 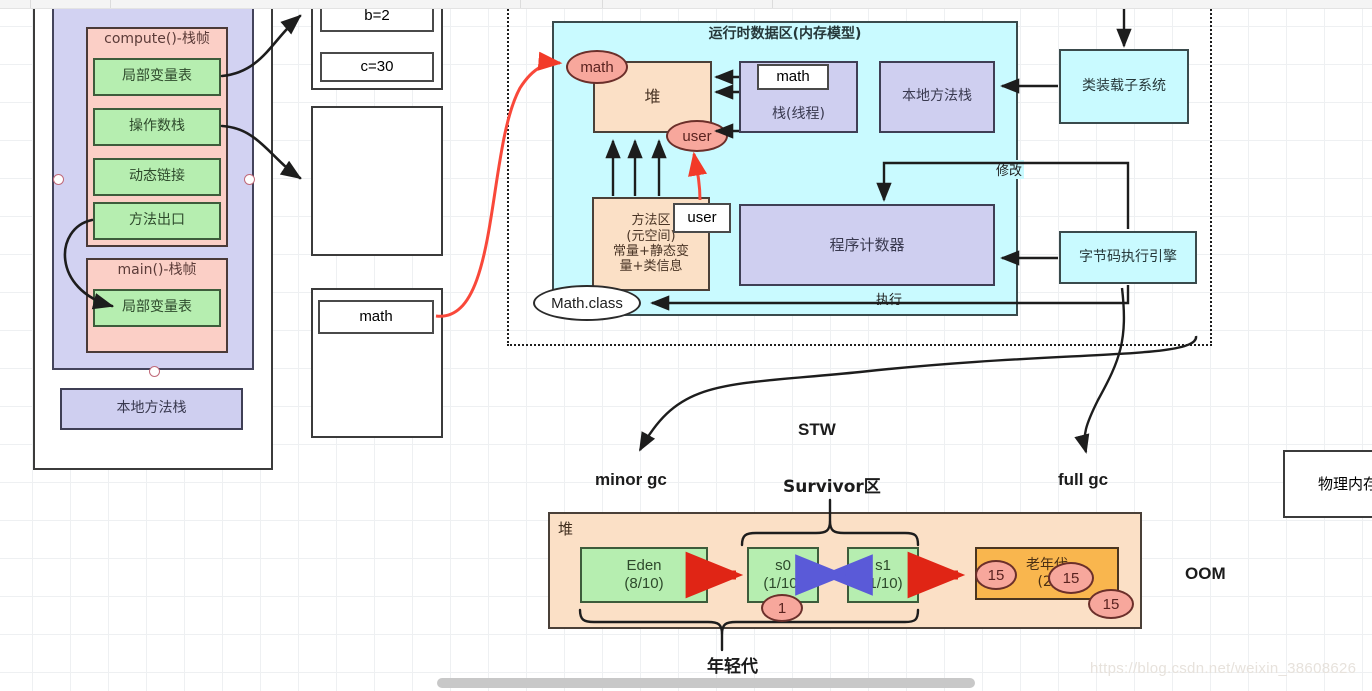 What do you see at coordinates (782, 608) in the screenshot?
I see `age-badge-1: 1` at bounding box center [782, 608].